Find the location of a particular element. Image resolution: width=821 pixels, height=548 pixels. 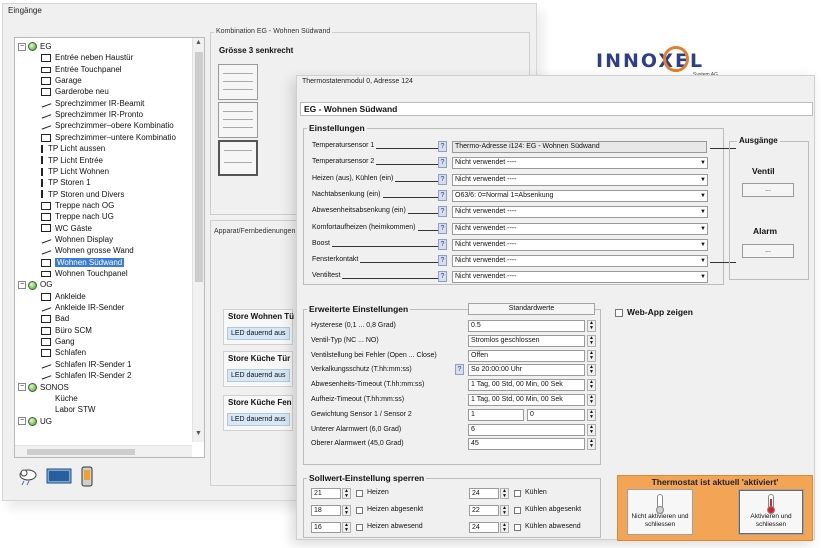

tree-group: − UG is located at coordinates (35, 421).